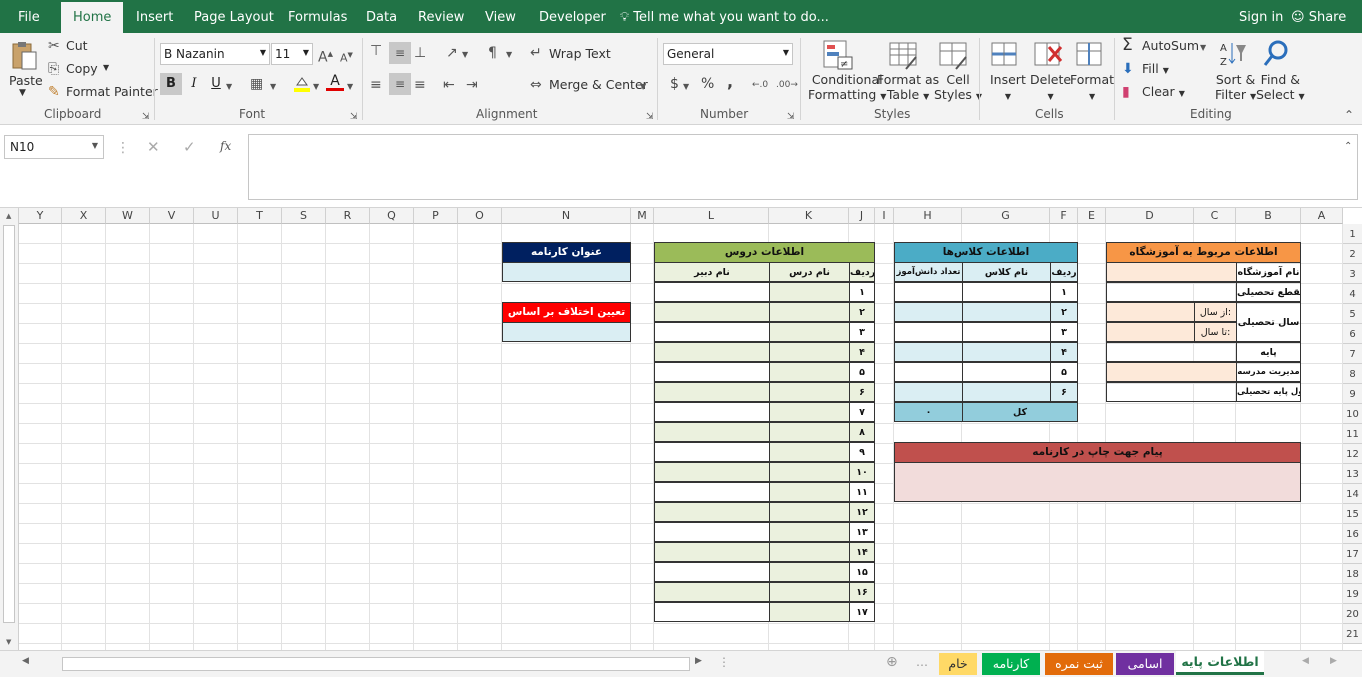 This screenshot has width=1362, height=677. Describe the element at coordinates (598, 84) in the screenshot. I see `merge-center-button: Merge & Center` at that location.